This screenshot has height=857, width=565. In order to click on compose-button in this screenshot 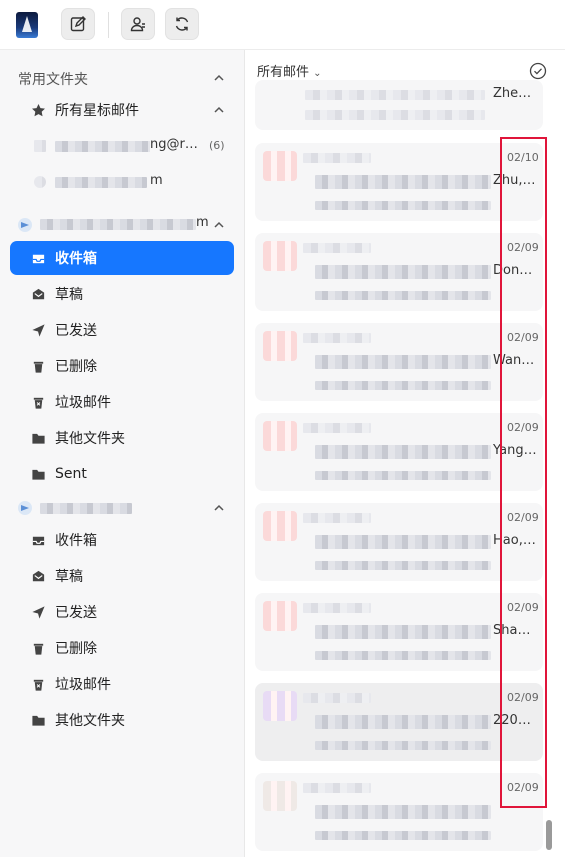, I will do `click(78, 24)`.